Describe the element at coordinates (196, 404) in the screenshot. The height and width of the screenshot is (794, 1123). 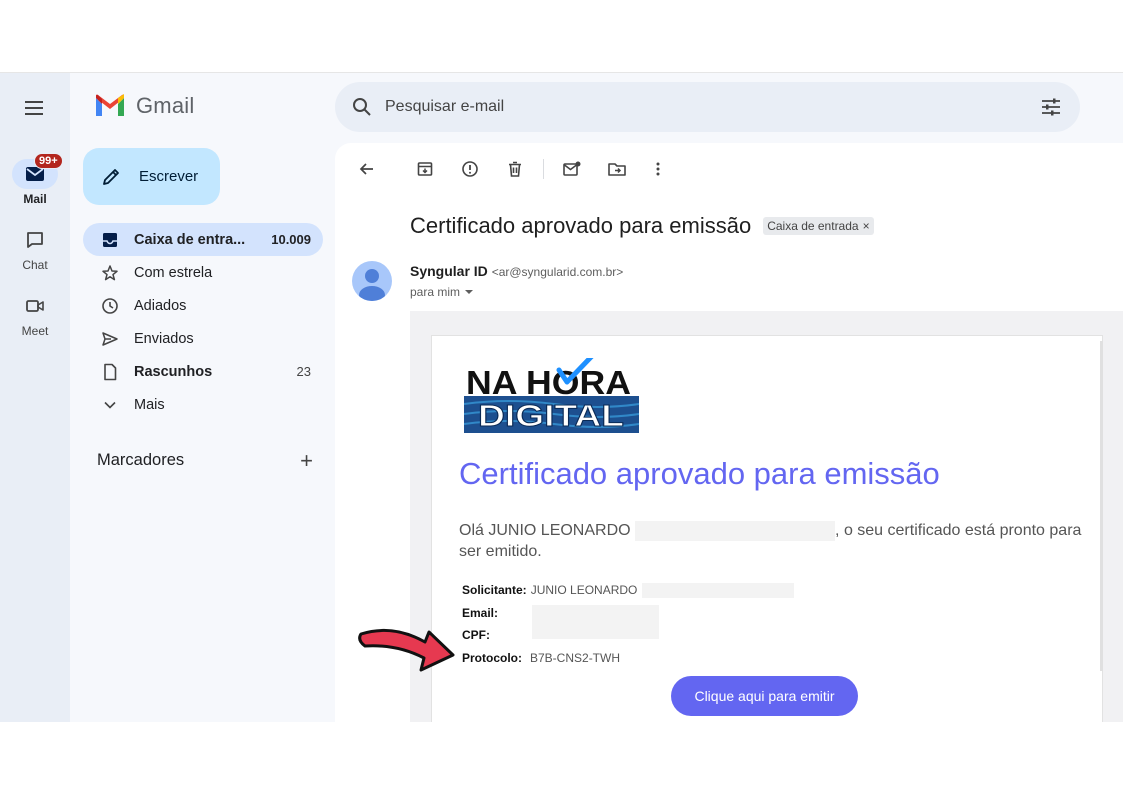
I see `nav-more: Mais` at that location.